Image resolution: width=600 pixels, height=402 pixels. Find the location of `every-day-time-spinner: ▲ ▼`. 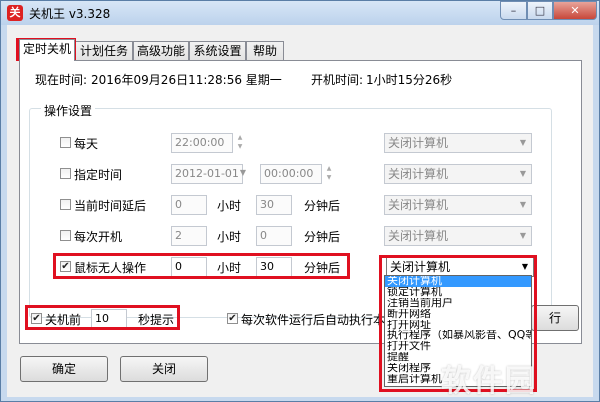

every-day-time-spinner: ▲ ▼ is located at coordinates (240, 143).